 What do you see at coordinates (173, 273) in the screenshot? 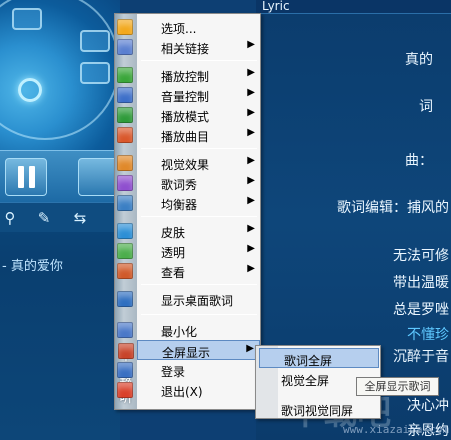
I see `menu-item-label: 查看` at bounding box center [173, 273].